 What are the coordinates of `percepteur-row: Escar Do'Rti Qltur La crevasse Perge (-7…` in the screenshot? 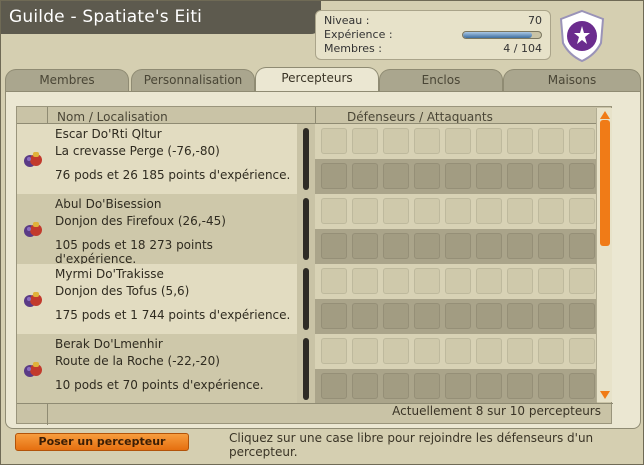 It's located at (307, 159).